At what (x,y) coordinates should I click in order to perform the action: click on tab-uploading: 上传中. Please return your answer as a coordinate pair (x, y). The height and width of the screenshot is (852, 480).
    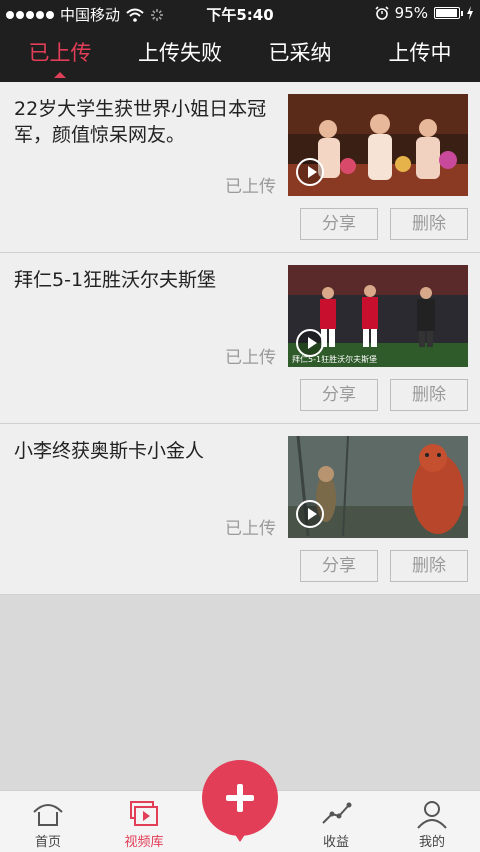
    Looking at the image, I should click on (420, 54).